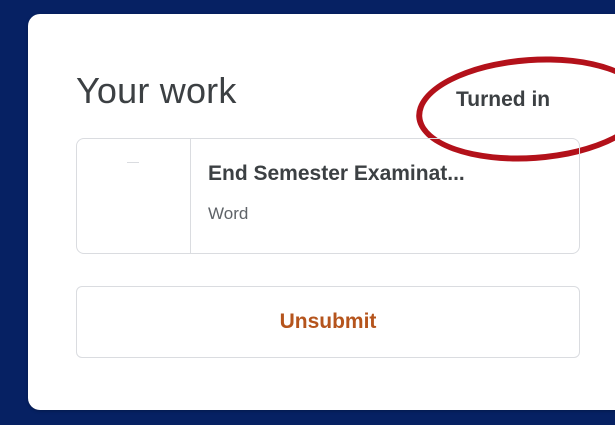 The width and height of the screenshot is (615, 425). I want to click on attachment-thumbnail, so click(134, 196).